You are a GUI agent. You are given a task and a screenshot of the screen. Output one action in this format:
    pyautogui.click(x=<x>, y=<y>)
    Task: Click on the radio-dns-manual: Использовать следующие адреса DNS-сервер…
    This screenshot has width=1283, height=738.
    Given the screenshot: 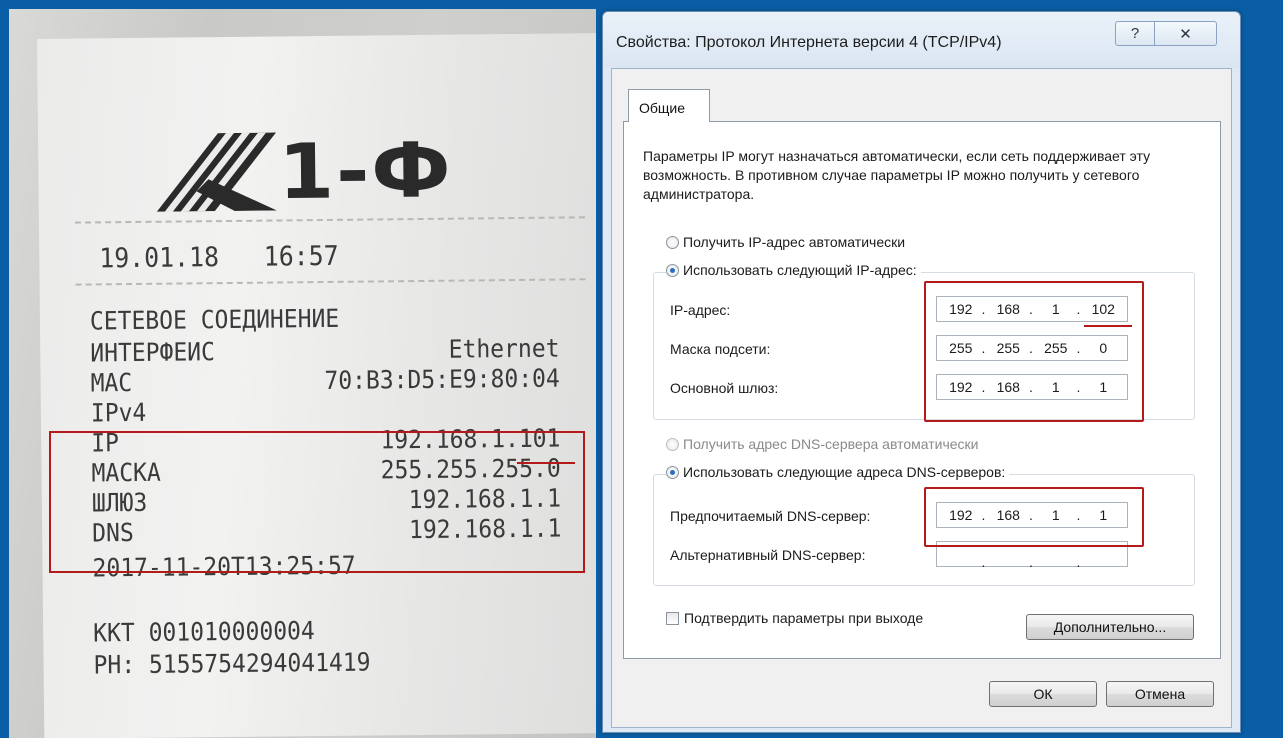 What is the action you would take?
    pyautogui.click(x=838, y=472)
    